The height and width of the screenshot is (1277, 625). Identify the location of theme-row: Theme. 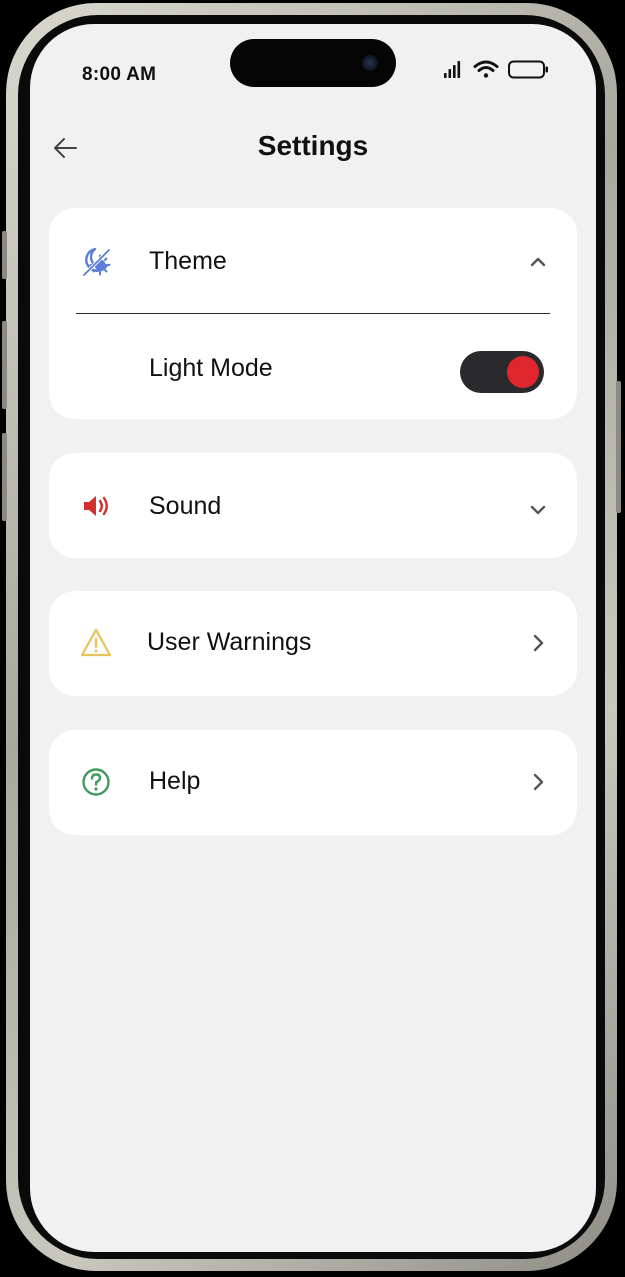
(313, 261).